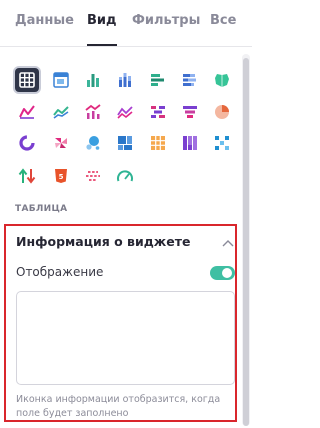  Describe the element at coordinates (44, 29) in the screenshot. I see `tab-data: Данные` at that location.